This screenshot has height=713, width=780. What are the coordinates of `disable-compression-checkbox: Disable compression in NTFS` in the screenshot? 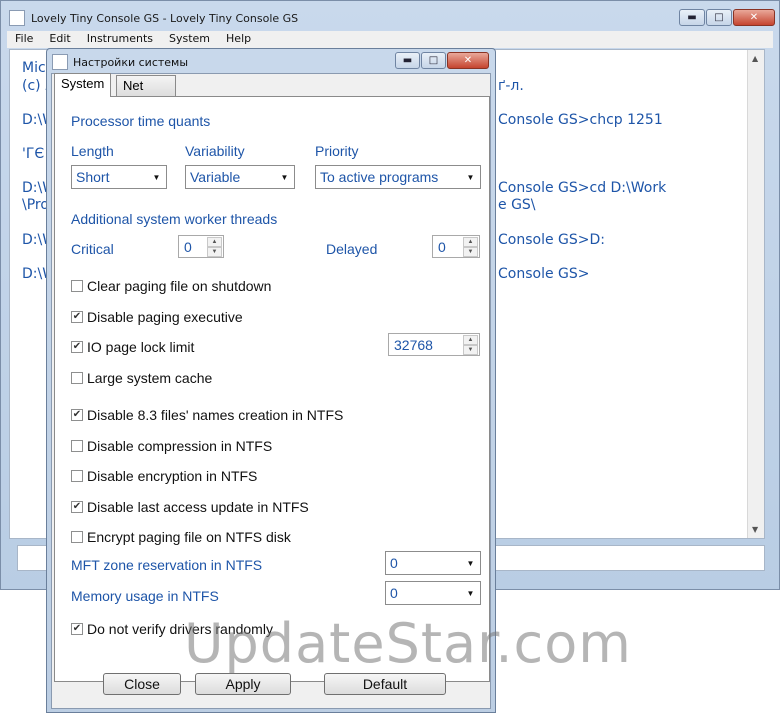 It's located at (171, 446).